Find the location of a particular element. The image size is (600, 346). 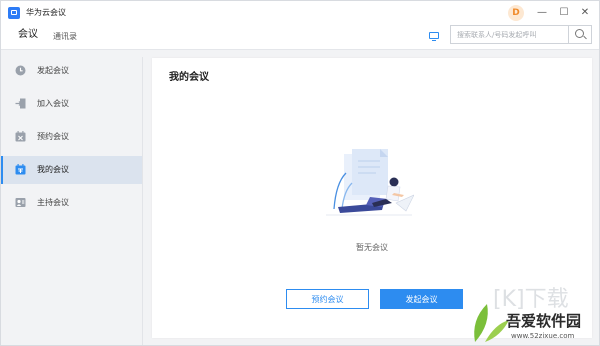

start-meeting-button: 发起会议 is located at coordinates (421, 299).